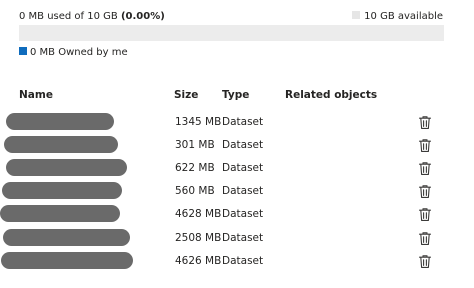 The image size is (474, 288). What do you see at coordinates (331, 95) in the screenshot?
I see `column-header-related-objects: Related objects` at bounding box center [331, 95].